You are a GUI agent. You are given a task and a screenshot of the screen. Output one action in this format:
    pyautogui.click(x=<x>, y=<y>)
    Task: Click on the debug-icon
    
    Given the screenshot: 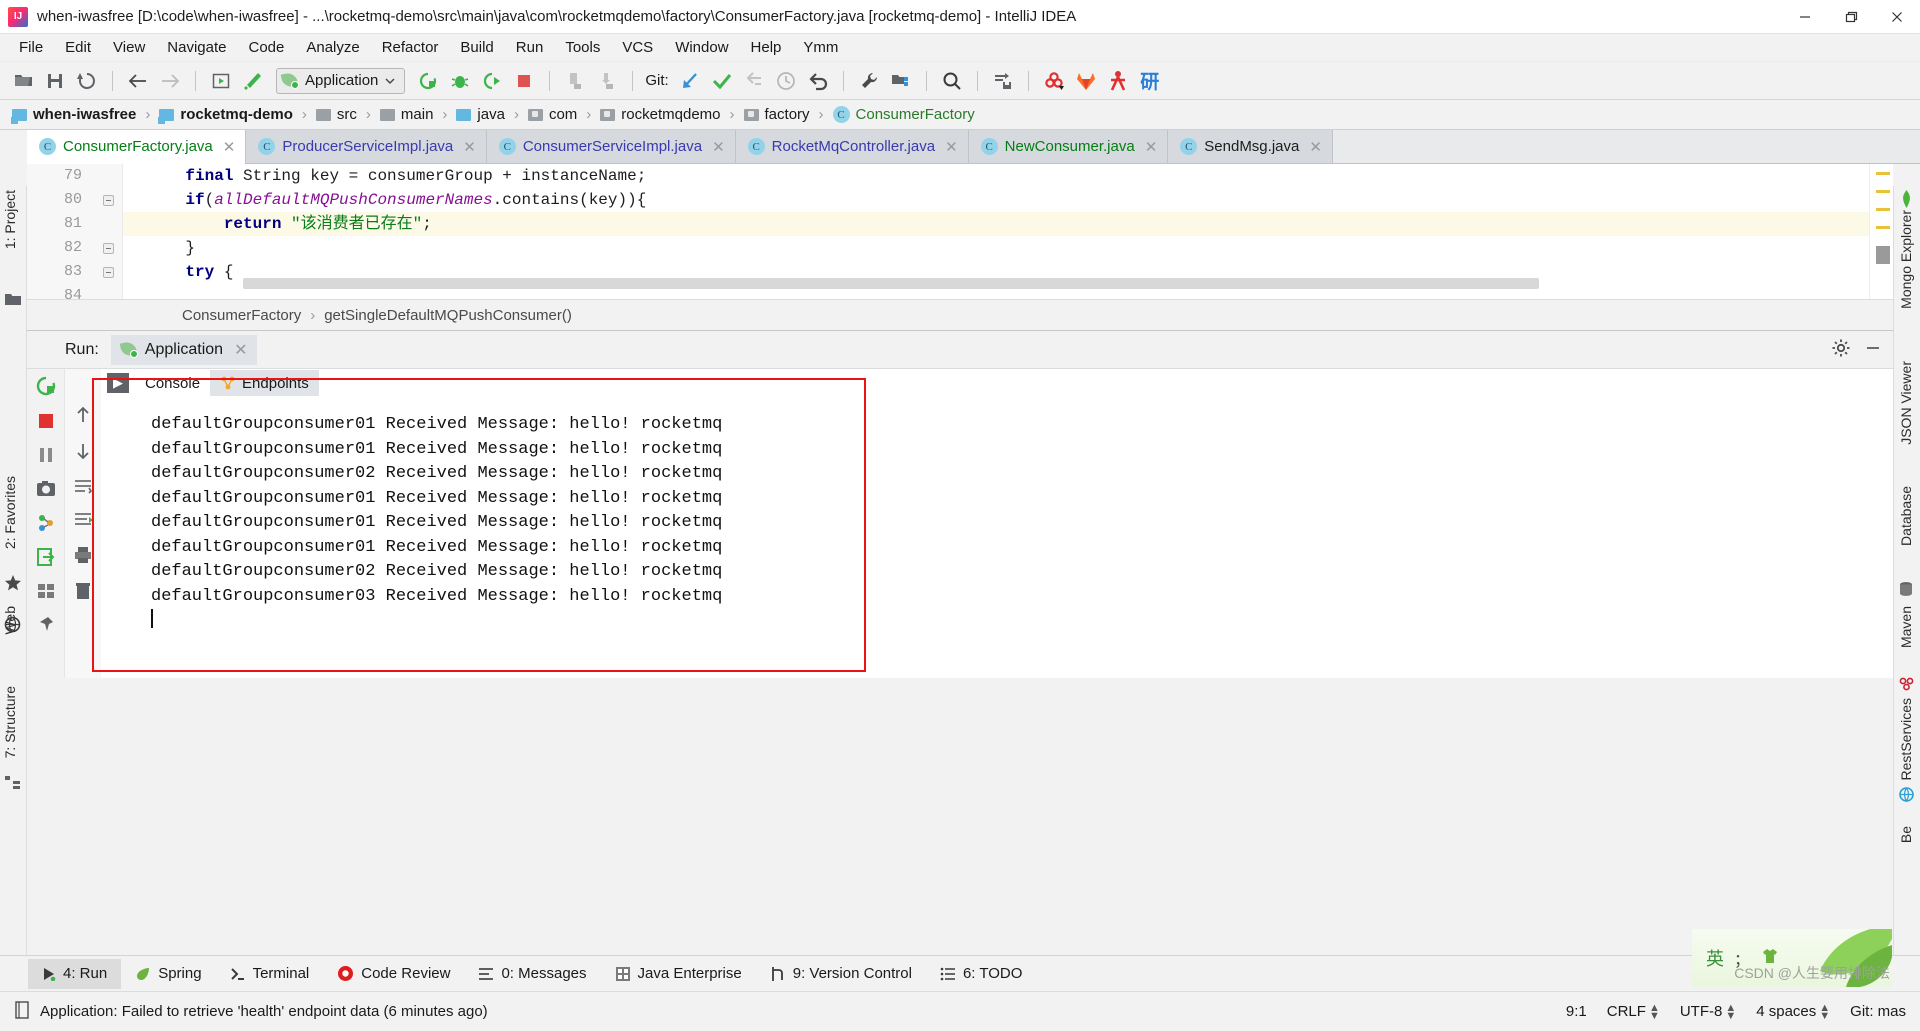 What is the action you would take?
    pyautogui.click(x=460, y=81)
    